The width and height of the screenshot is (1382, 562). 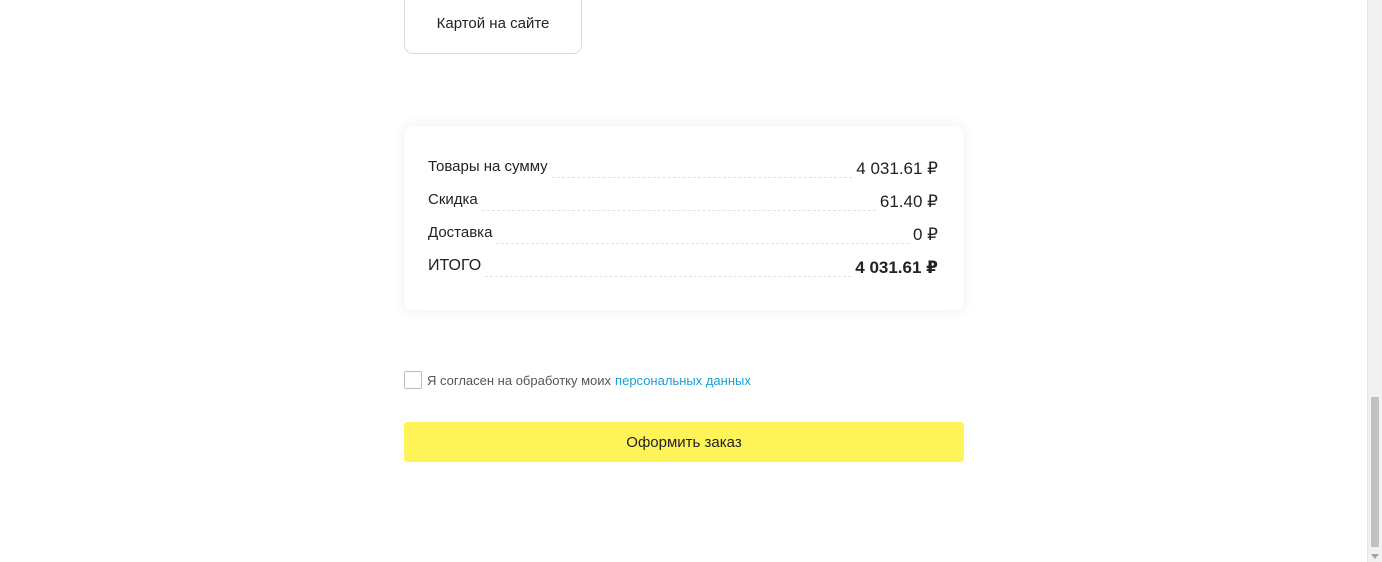 I want to click on summary-delivery-value: 0 ₽, so click(x=925, y=234).